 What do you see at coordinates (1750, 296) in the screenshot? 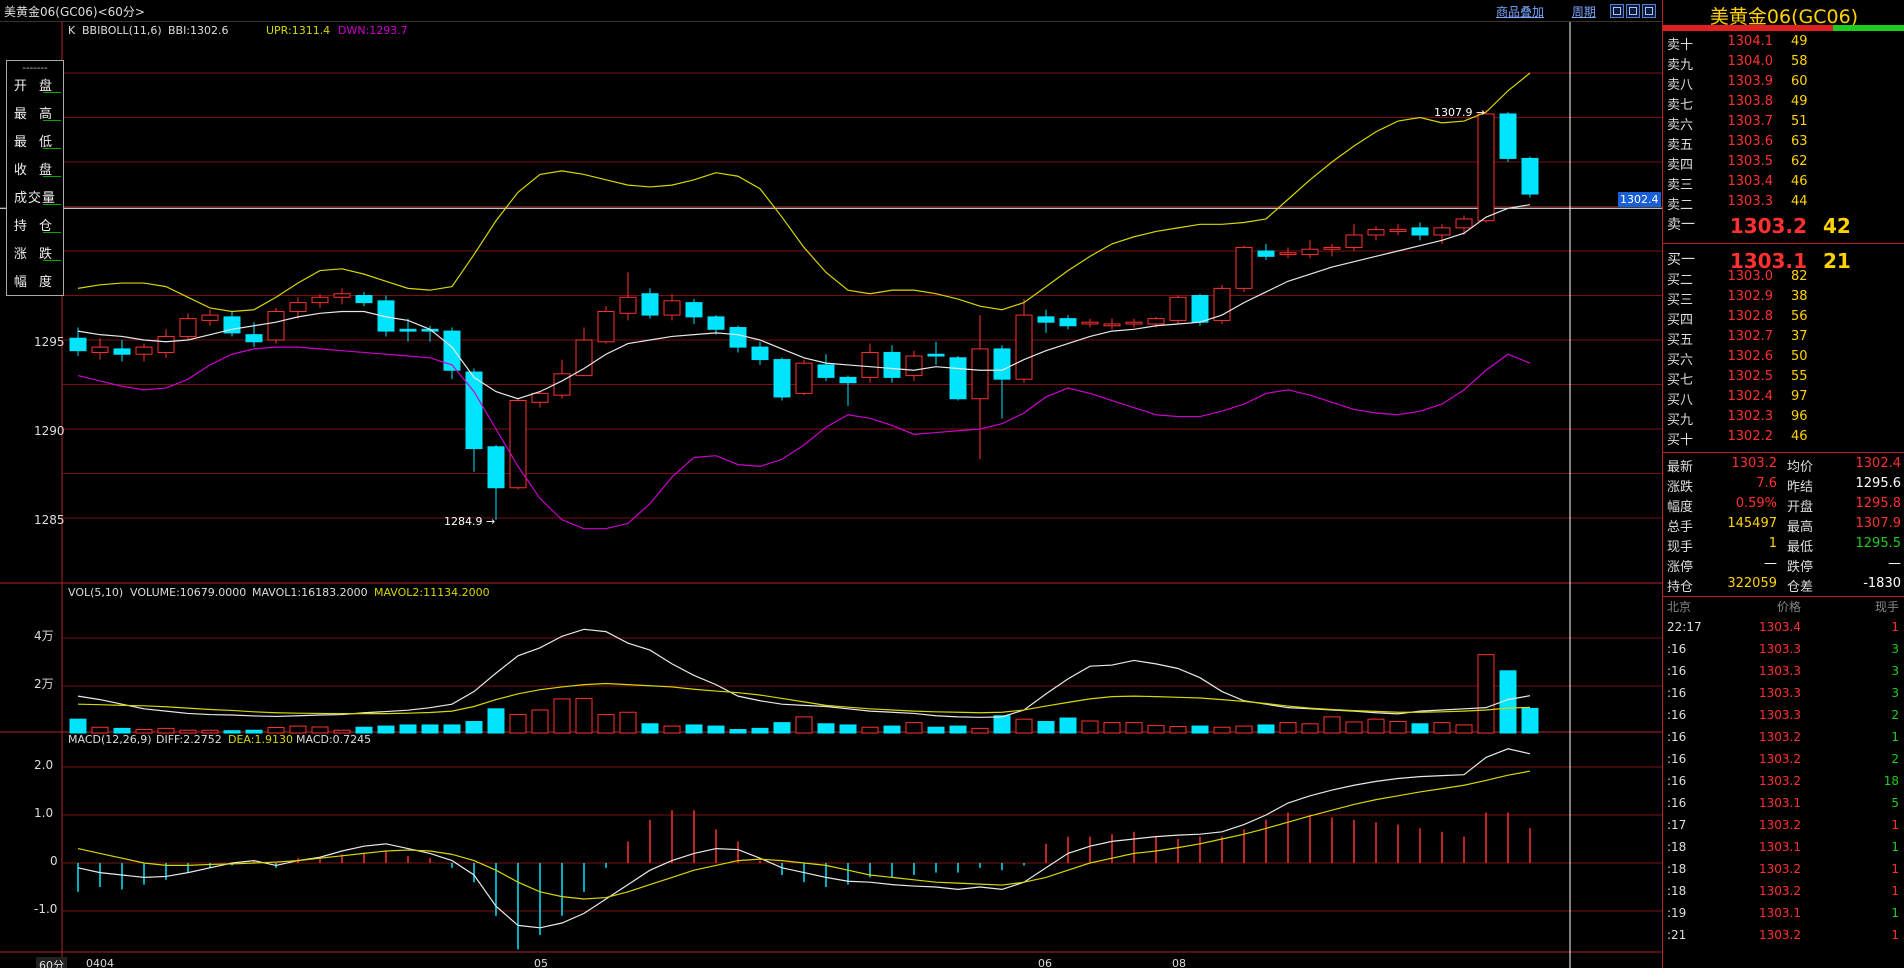
I see `level-price: 1302.9` at bounding box center [1750, 296].